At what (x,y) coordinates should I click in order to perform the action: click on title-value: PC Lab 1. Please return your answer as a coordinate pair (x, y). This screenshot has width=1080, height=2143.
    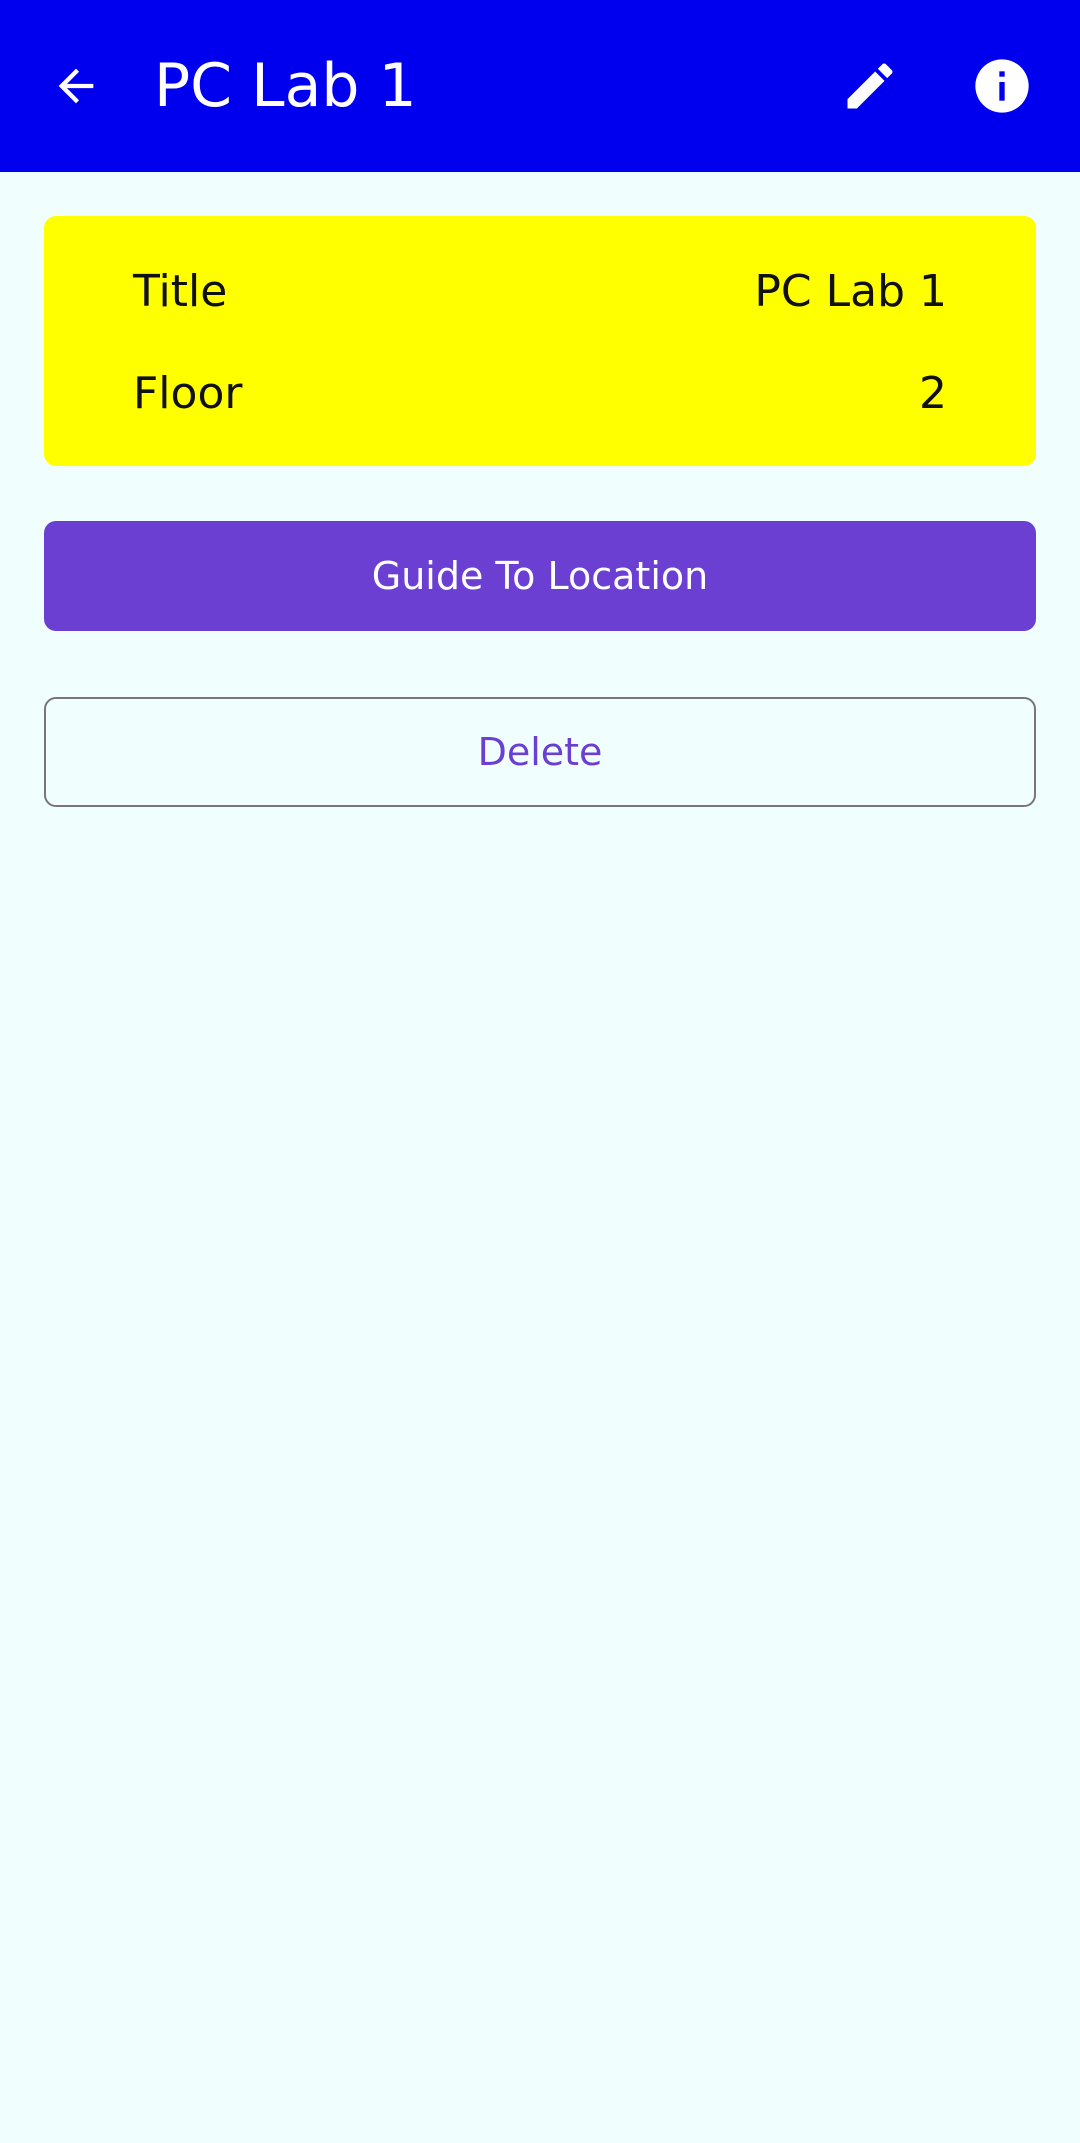
    Looking at the image, I should click on (850, 291).